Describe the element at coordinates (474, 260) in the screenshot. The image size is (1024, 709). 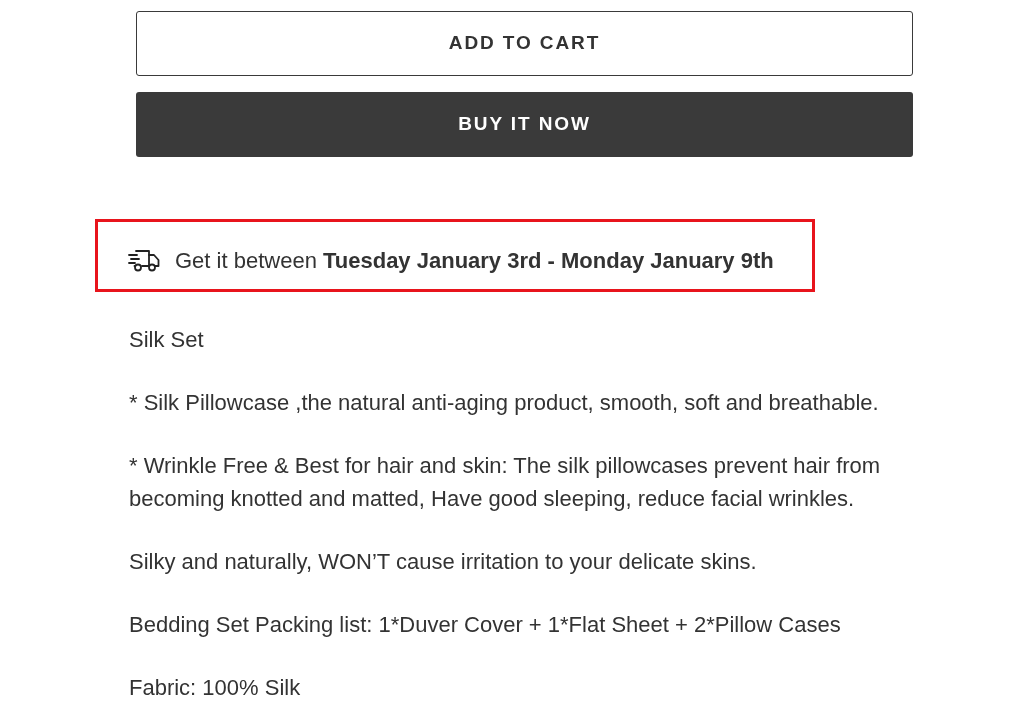
I see `delivery-estimate-text: Get it between Tuesday January 3rd - Monday January 9th` at that location.